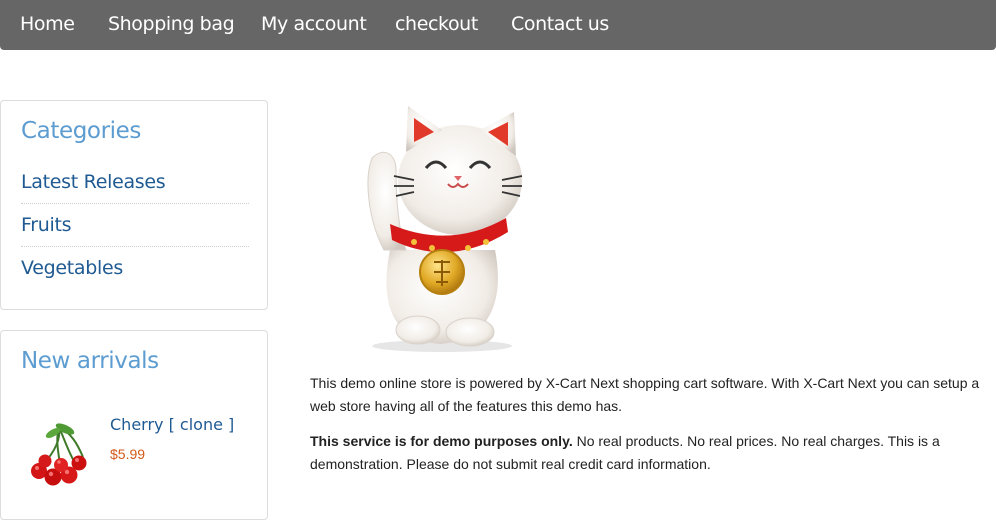  What do you see at coordinates (135, 182) in the screenshot?
I see `category-latest-releases: Latest Releases` at bounding box center [135, 182].